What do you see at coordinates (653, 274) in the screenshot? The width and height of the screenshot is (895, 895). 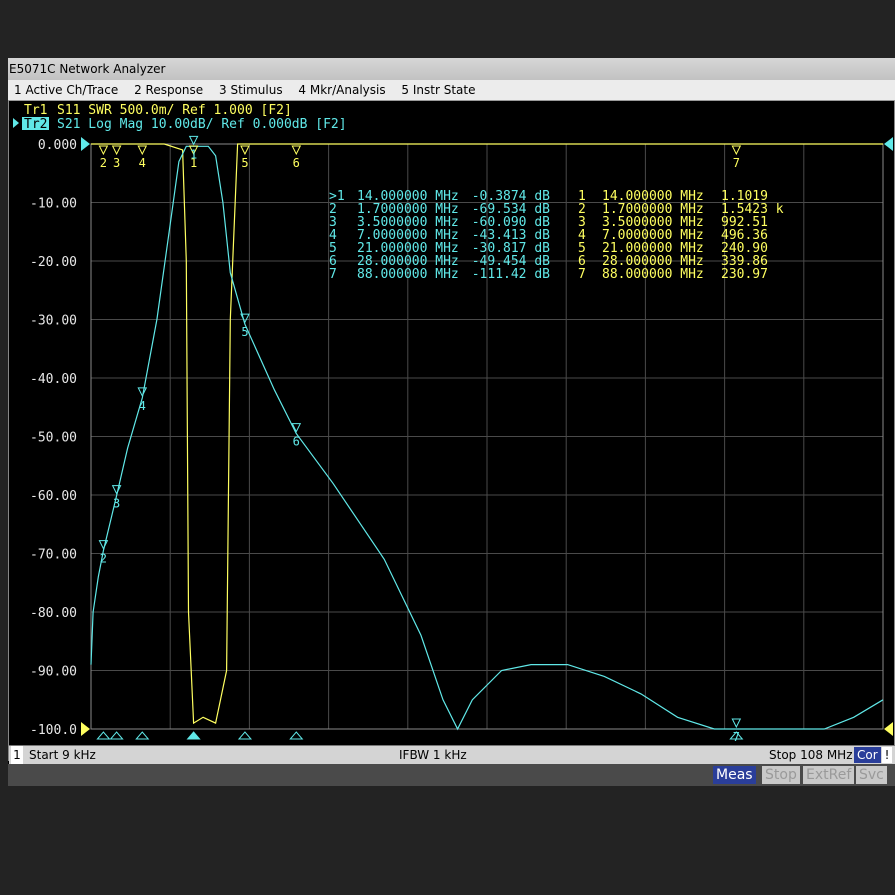 I see `tr1-marker-freq: 88.000000 MHz` at bounding box center [653, 274].